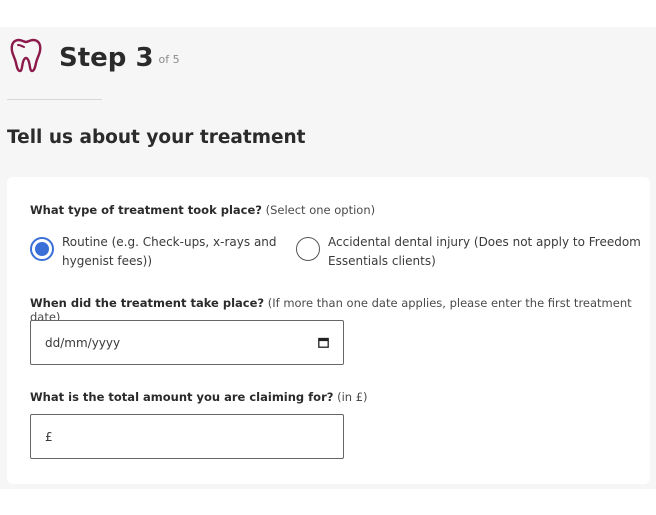 The width and height of the screenshot is (656, 515). Describe the element at coordinates (156, 137) in the screenshot. I see `section-heading: Tell us about your treatment` at that location.